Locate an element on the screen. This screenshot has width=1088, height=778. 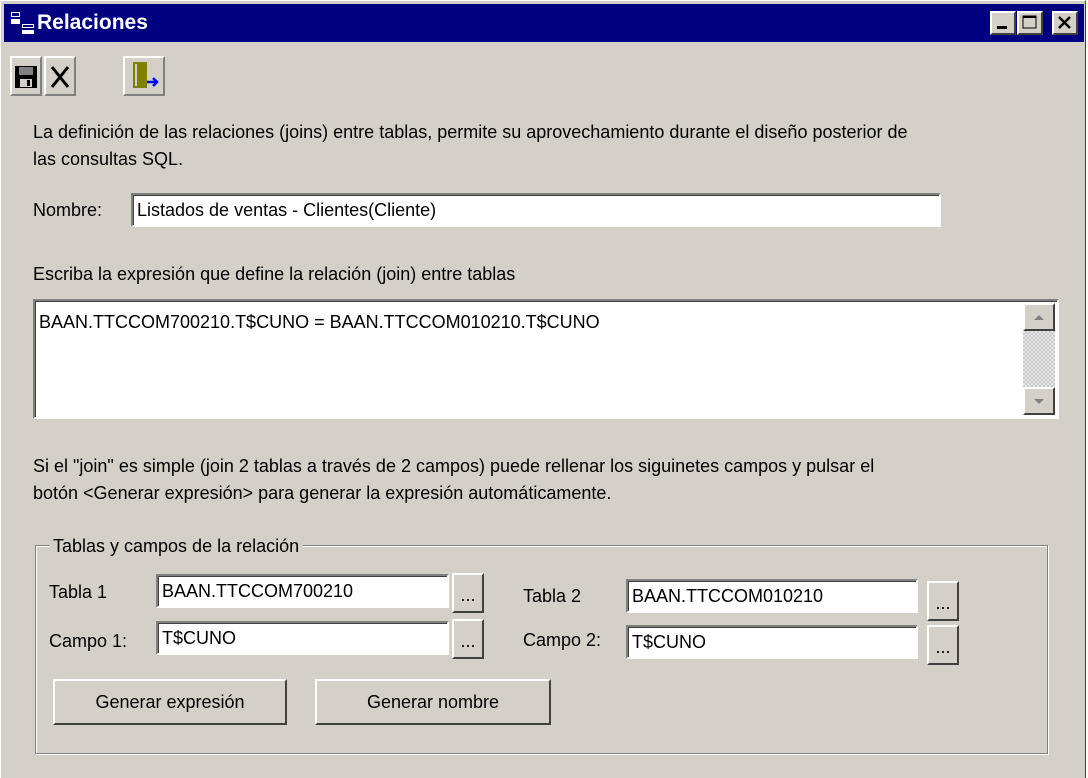
expression-scrollbar is located at coordinates (1039, 359).